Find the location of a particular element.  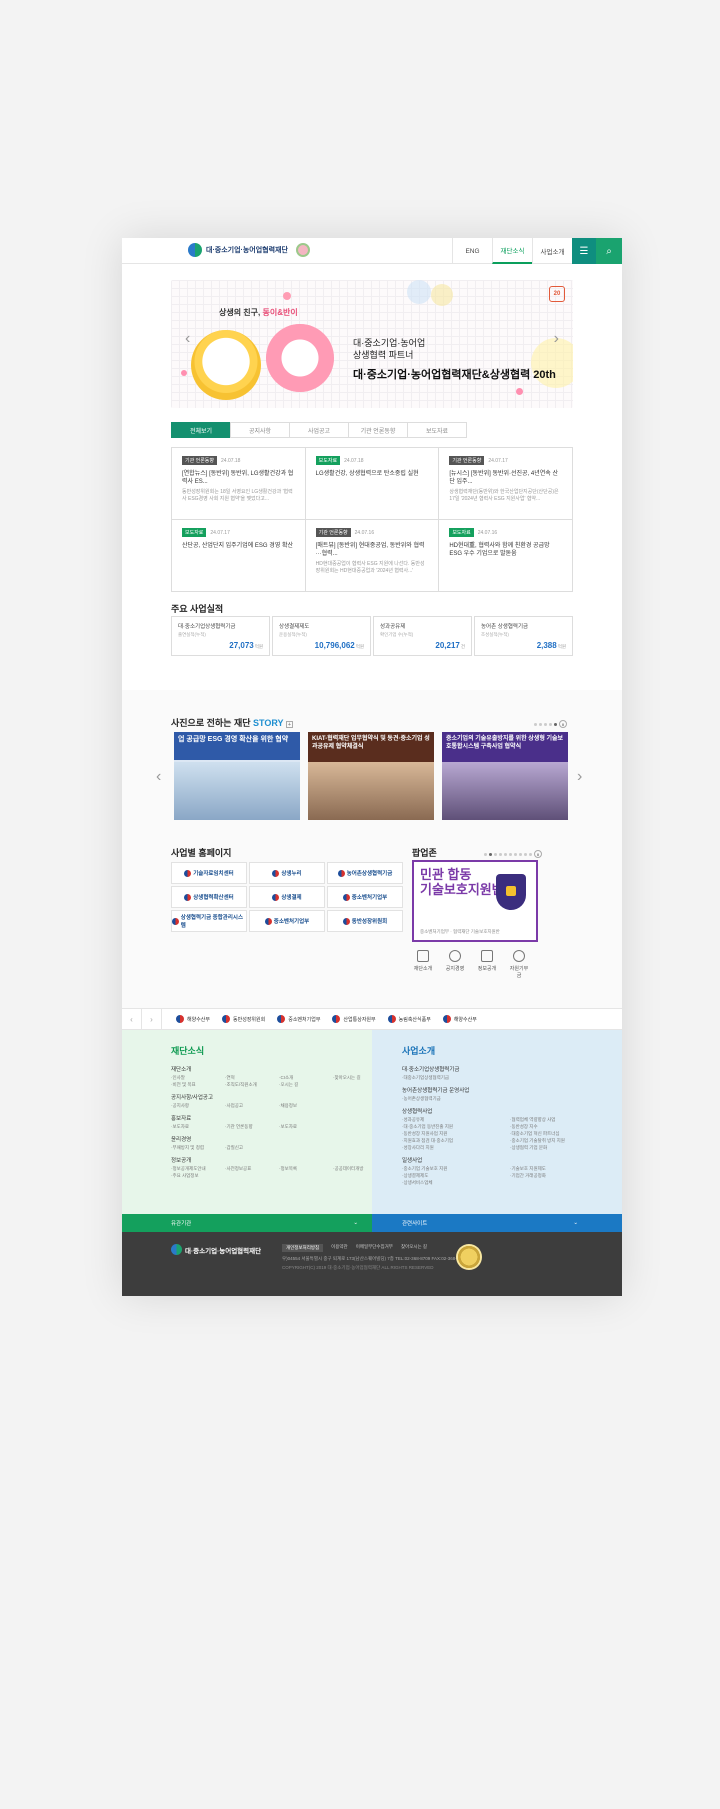

related-org: 중소벤처기업부 is located at coordinates (298, 1019).